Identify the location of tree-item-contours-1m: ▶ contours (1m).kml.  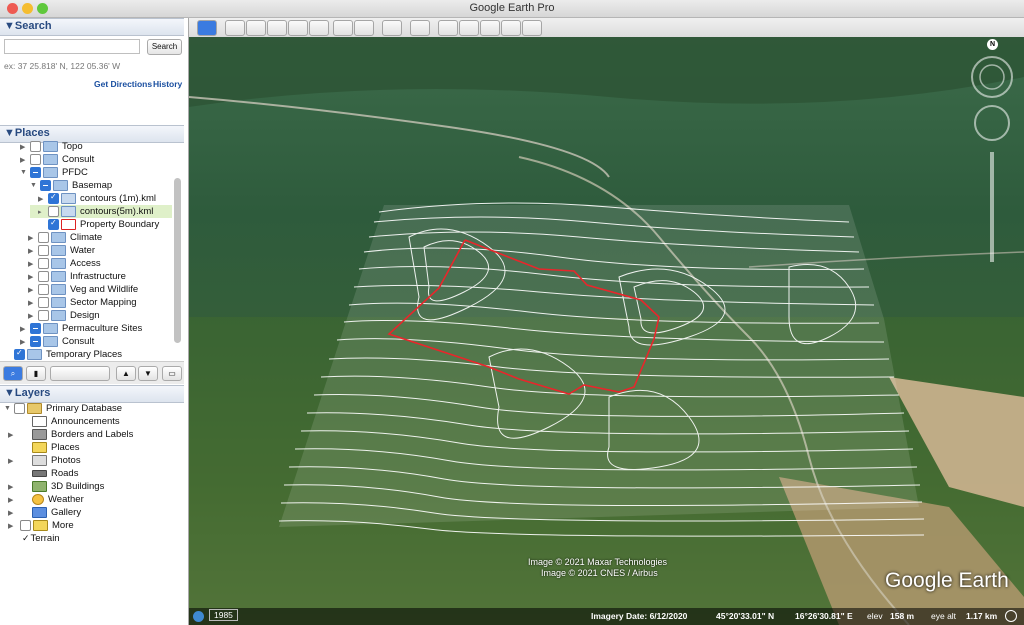
(97, 198).